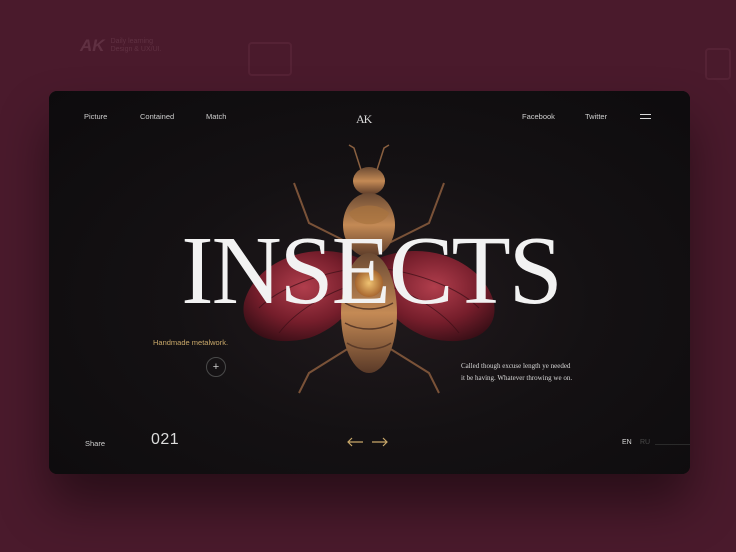 This screenshot has height=552, width=736. I want to click on hero-tagline: Handmade metalwork., so click(191, 342).